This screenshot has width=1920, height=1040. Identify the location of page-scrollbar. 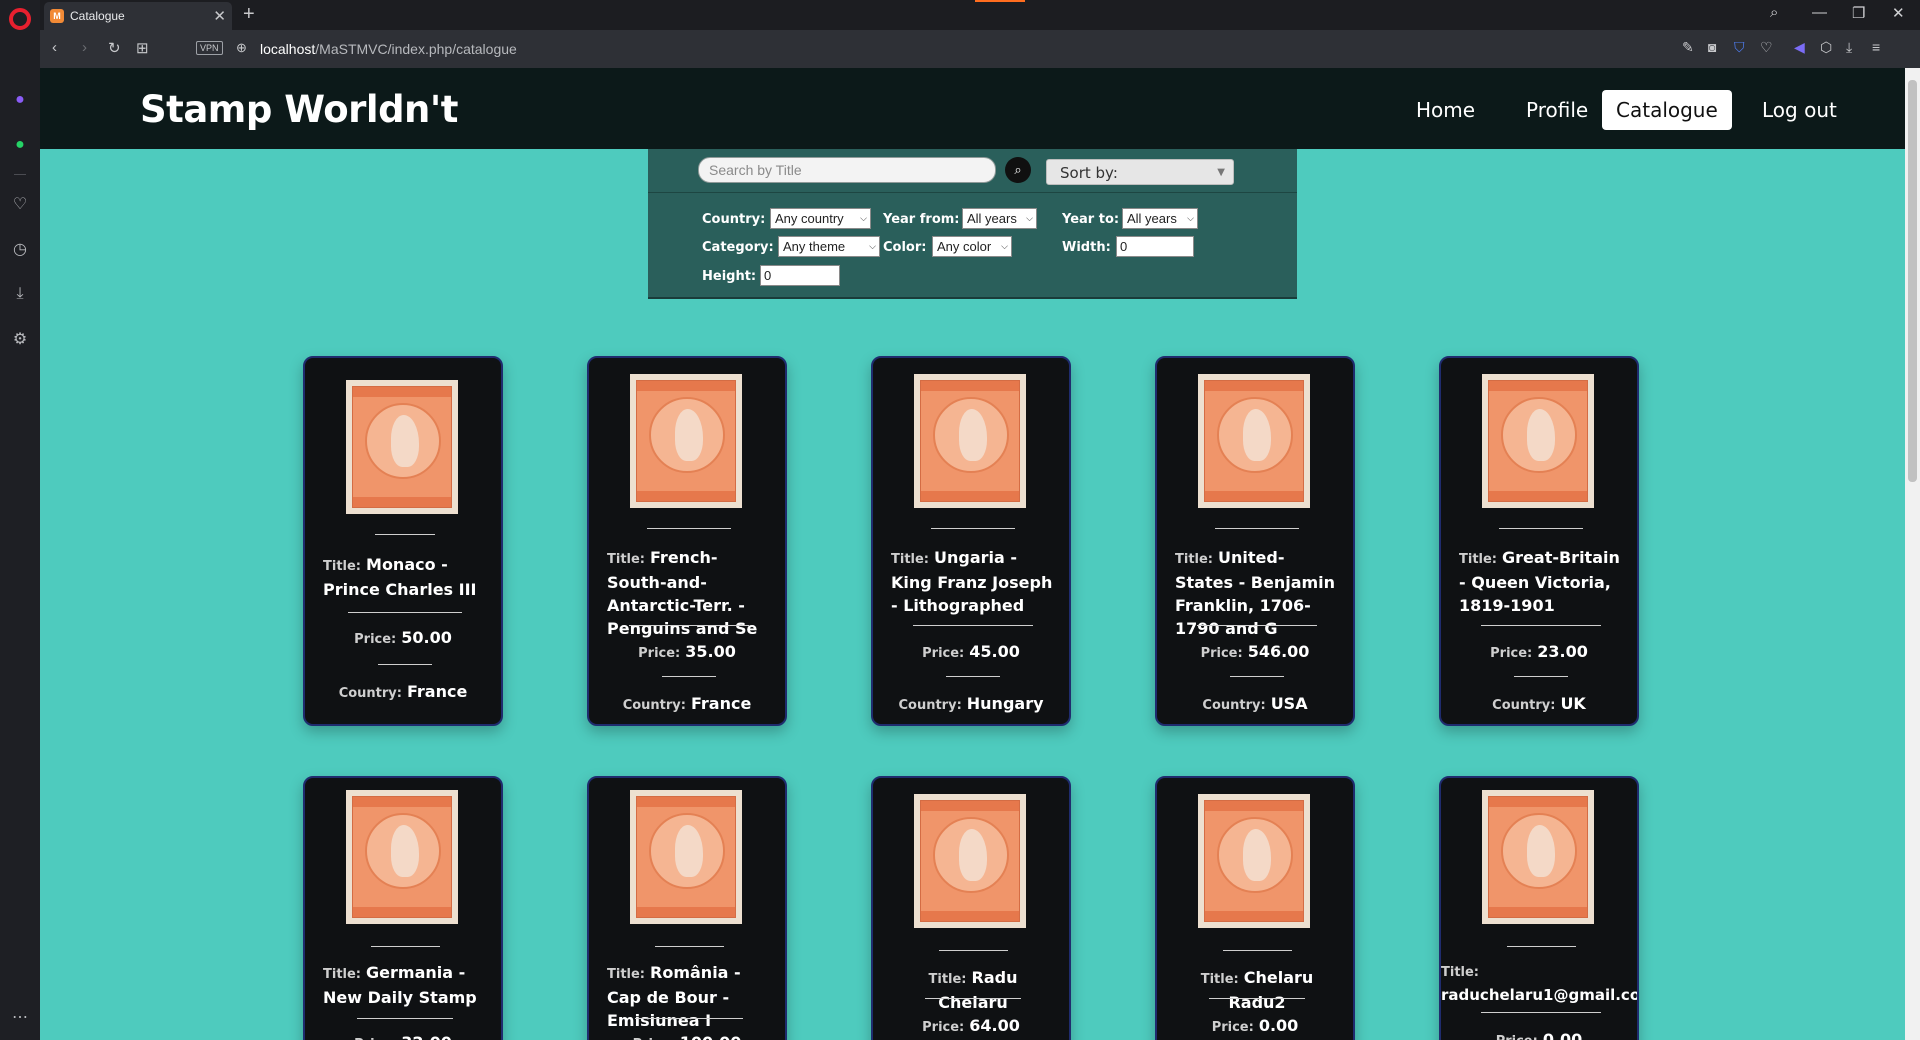
(1912, 554).